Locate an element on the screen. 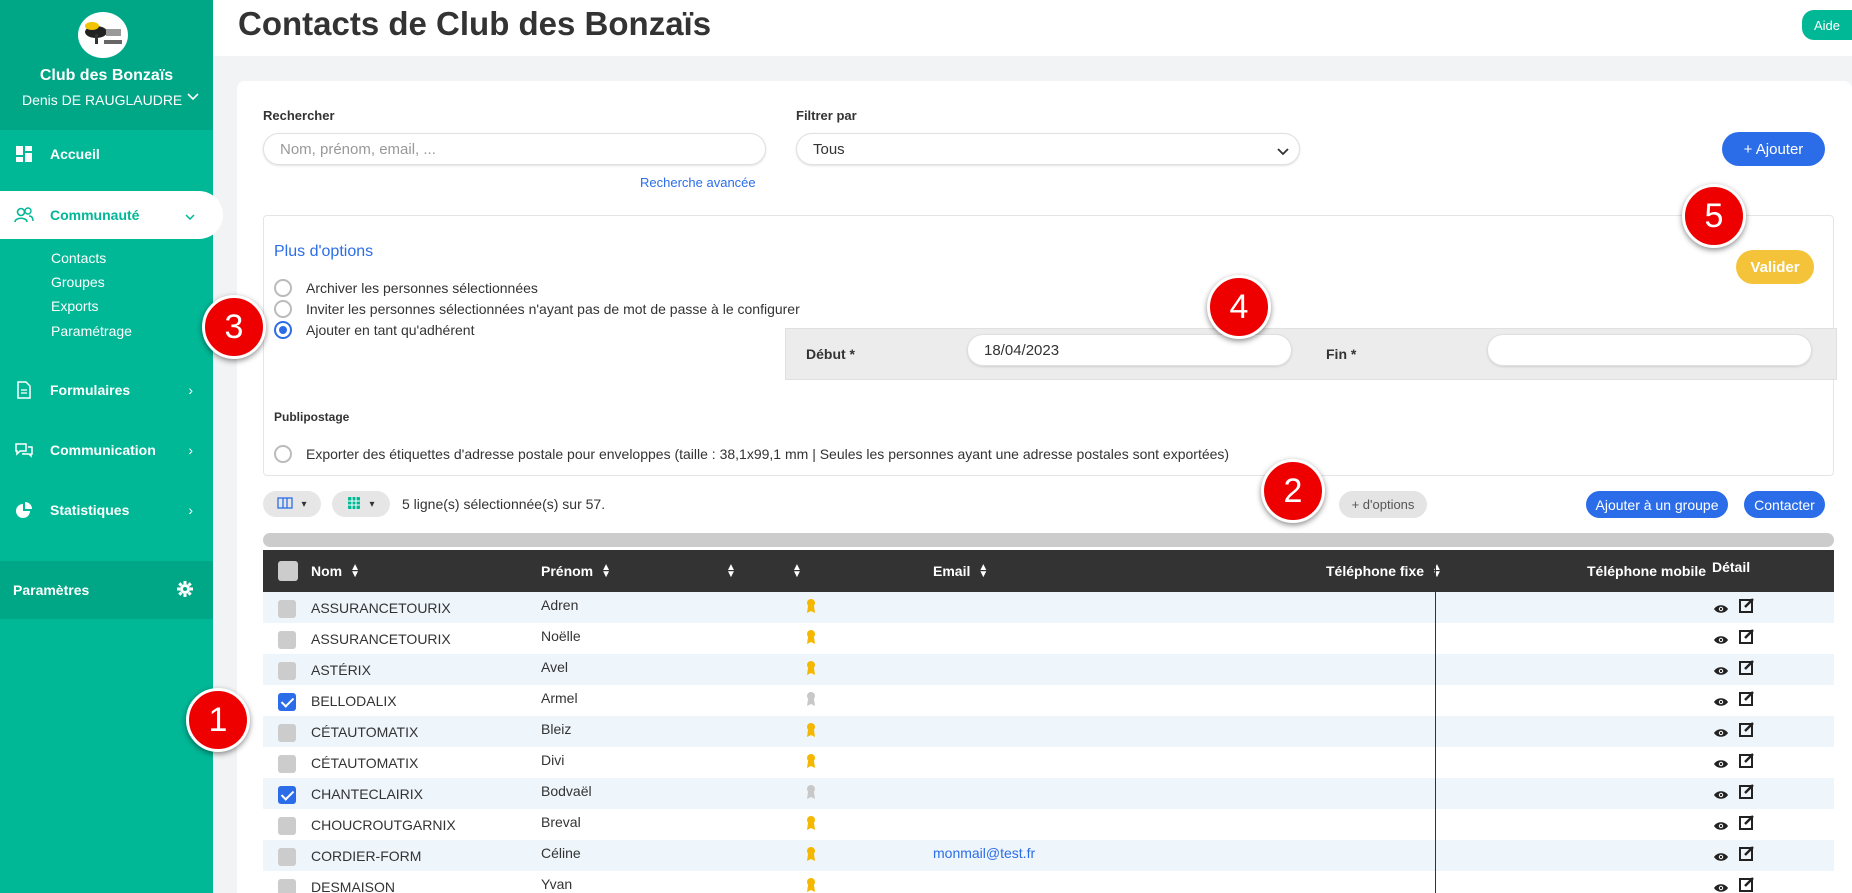 The width and height of the screenshot is (1852, 893). contact-button: Contacter is located at coordinates (1784, 504).